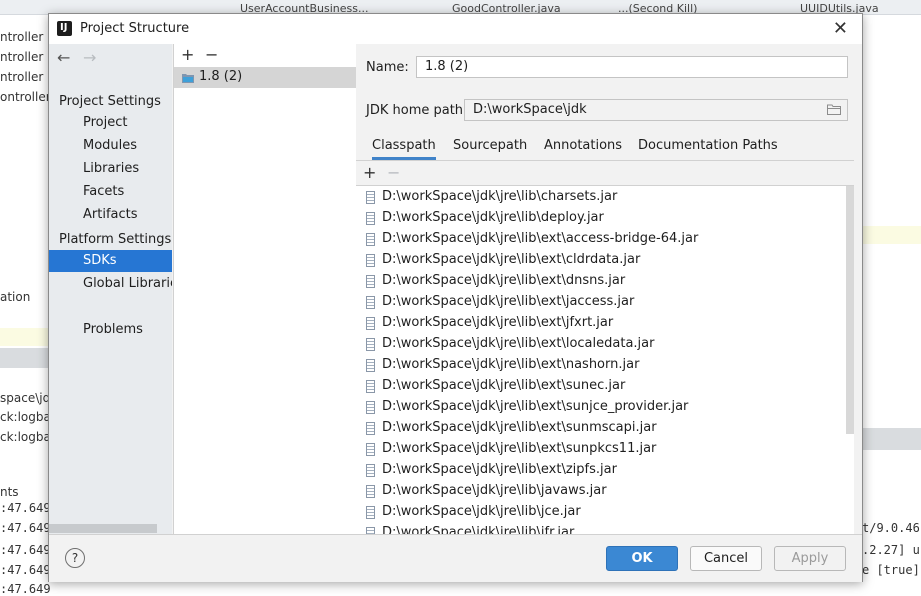 Image resolution: width=921 pixels, height=596 pixels. What do you see at coordinates (850, 310) in the screenshot?
I see `classpath-vertical-scrollbar` at bounding box center [850, 310].